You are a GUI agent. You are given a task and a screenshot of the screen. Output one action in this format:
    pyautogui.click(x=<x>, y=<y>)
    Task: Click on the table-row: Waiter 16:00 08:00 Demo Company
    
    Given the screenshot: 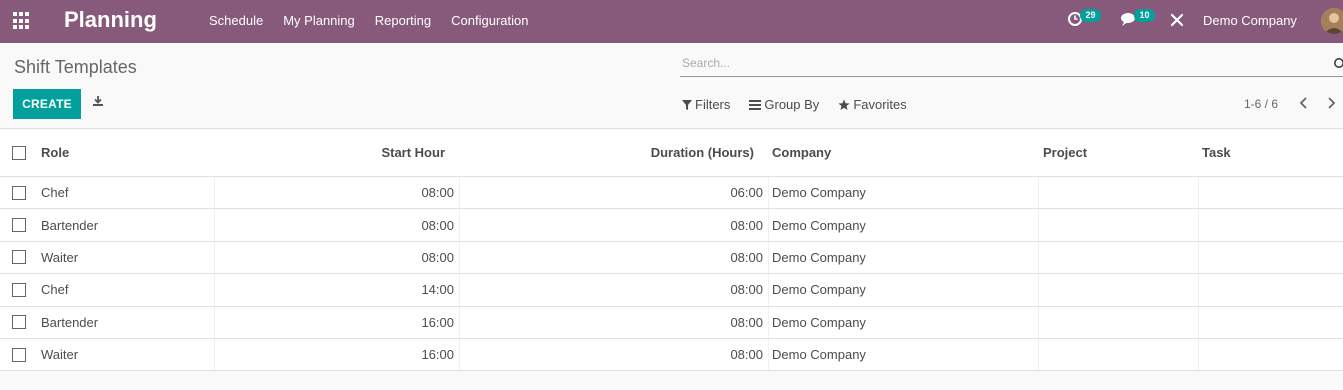 What is the action you would take?
    pyautogui.click(x=671, y=355)
    